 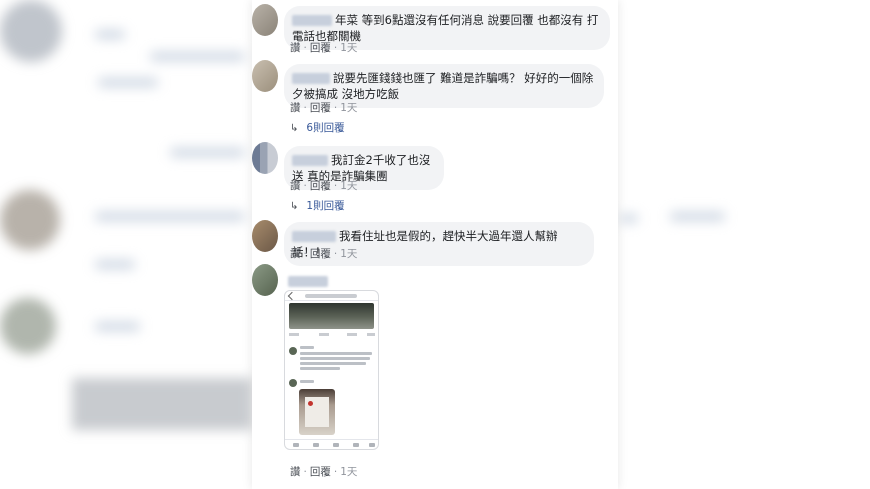 I want to click on screenshot-footer, so click(x=331, y=444).